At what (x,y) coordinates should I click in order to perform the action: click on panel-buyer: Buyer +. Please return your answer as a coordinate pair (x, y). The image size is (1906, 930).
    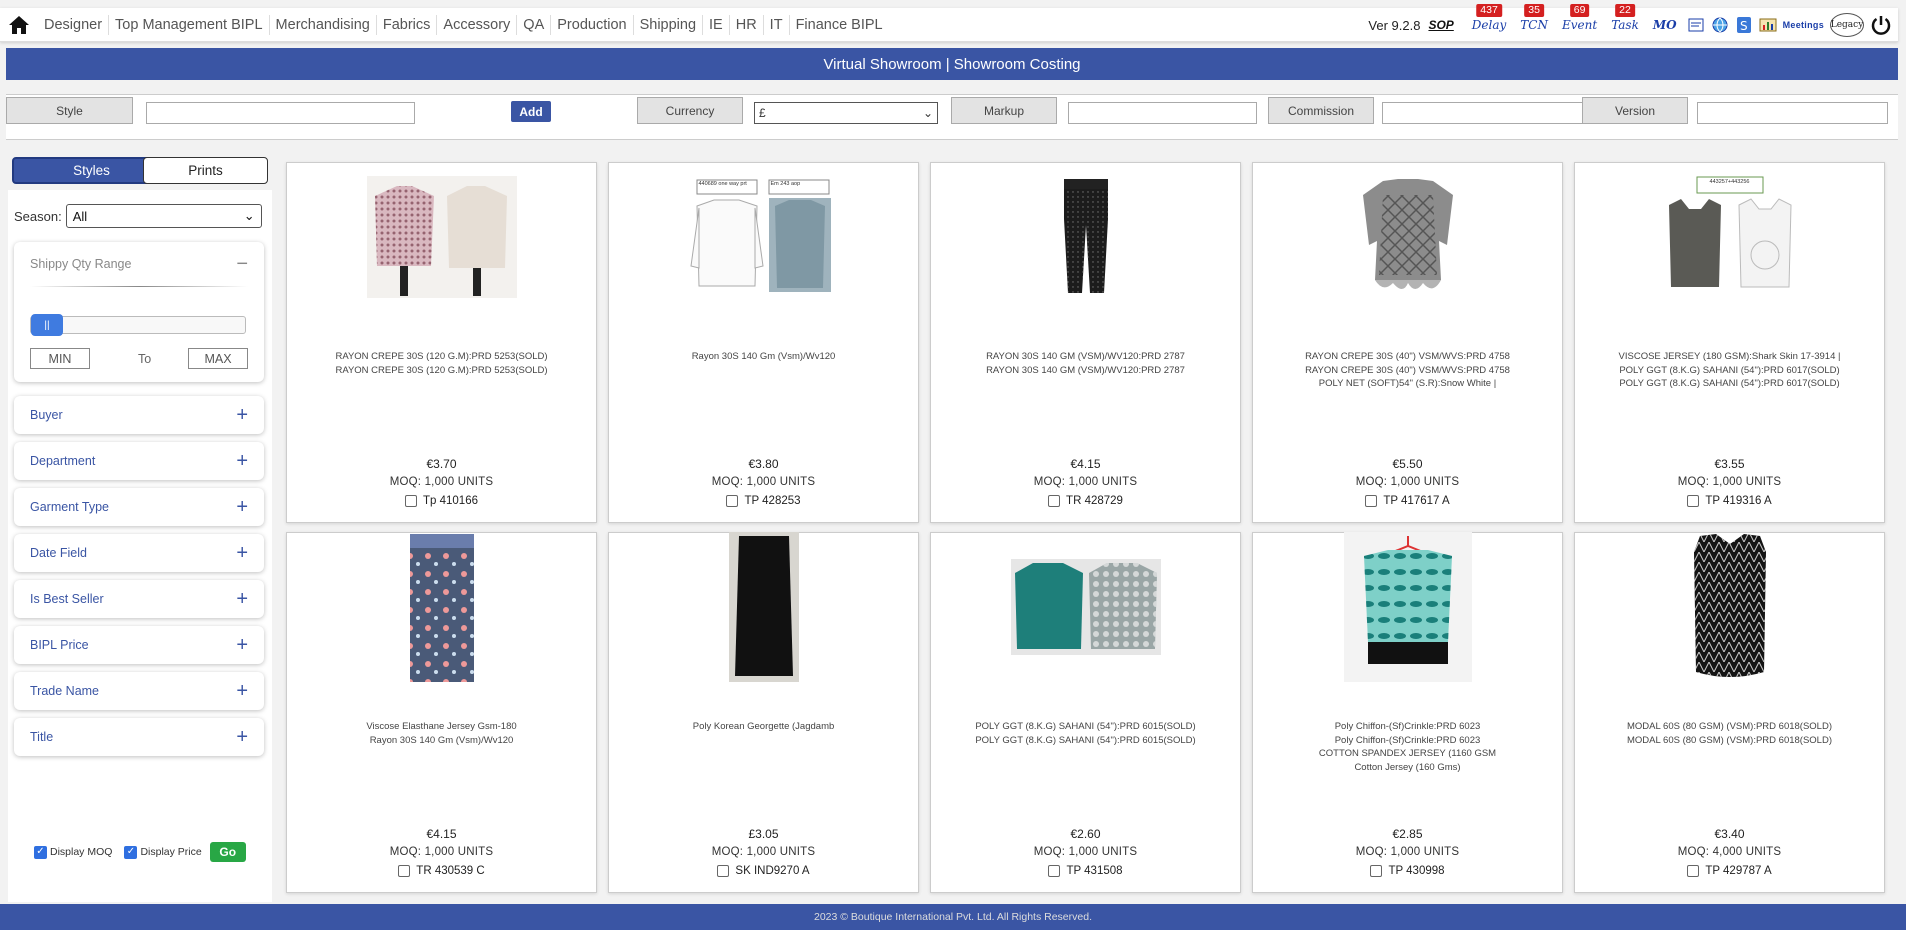
    Looking at the image, I should click on (139, 415).